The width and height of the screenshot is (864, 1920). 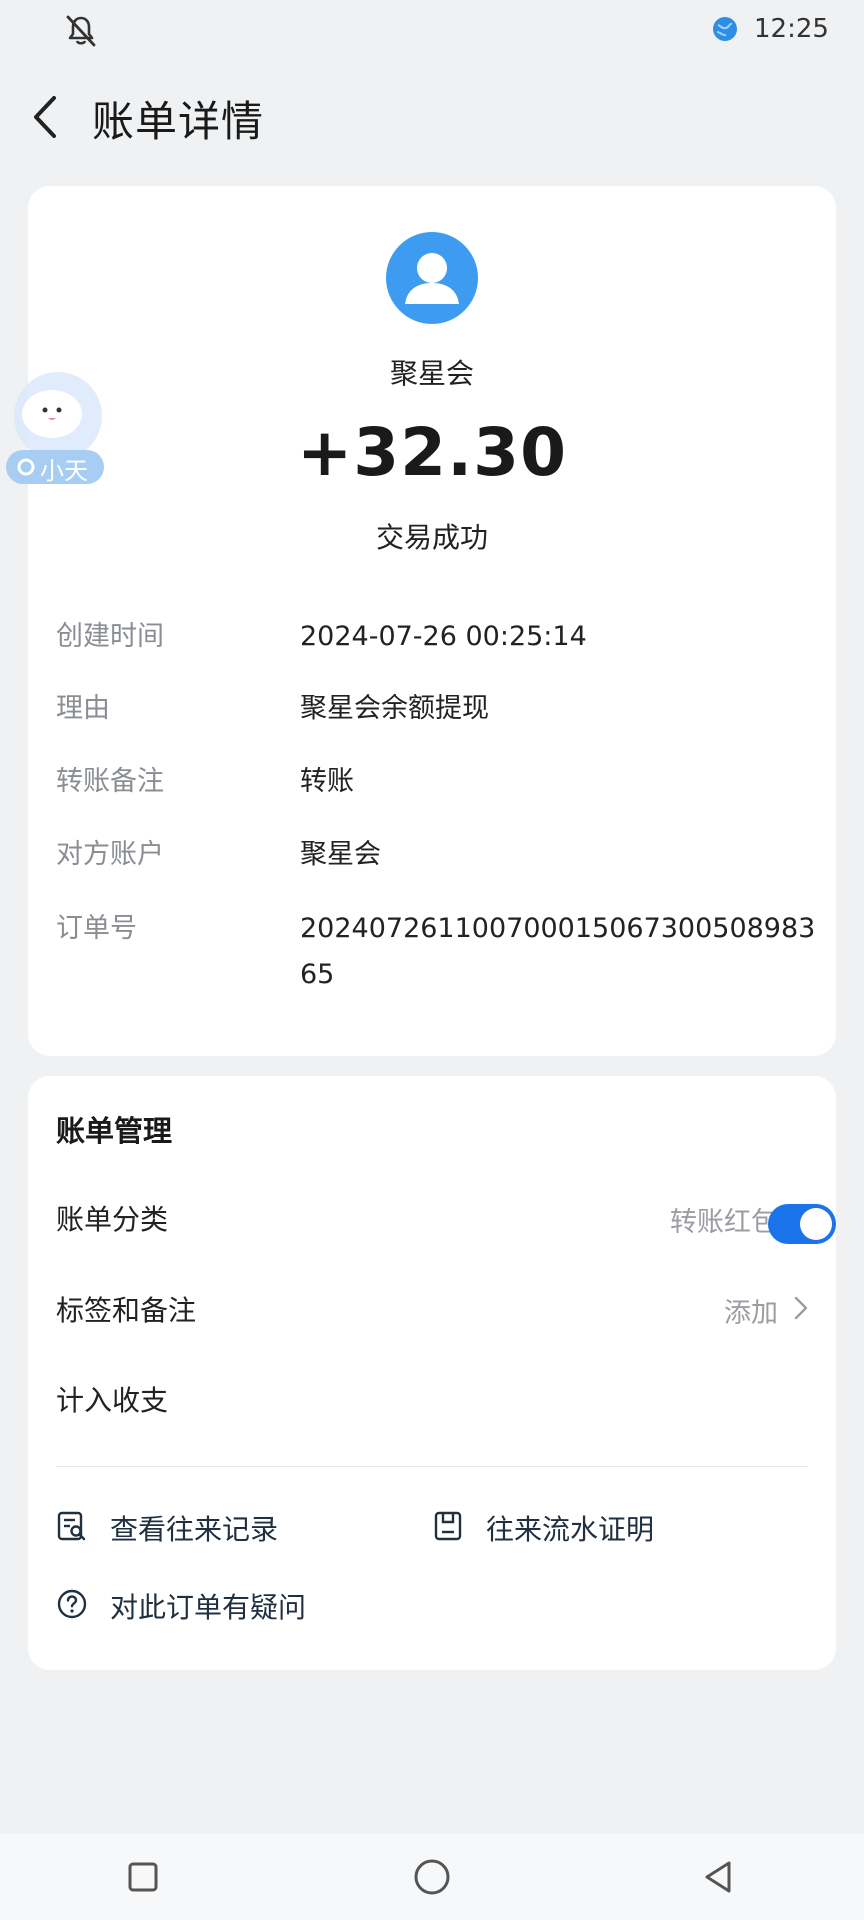 What do you see at coordinates (126, 1310) in the screenshot?
I see `row-label: 标签和备注` at bounding box center [126, 1310].